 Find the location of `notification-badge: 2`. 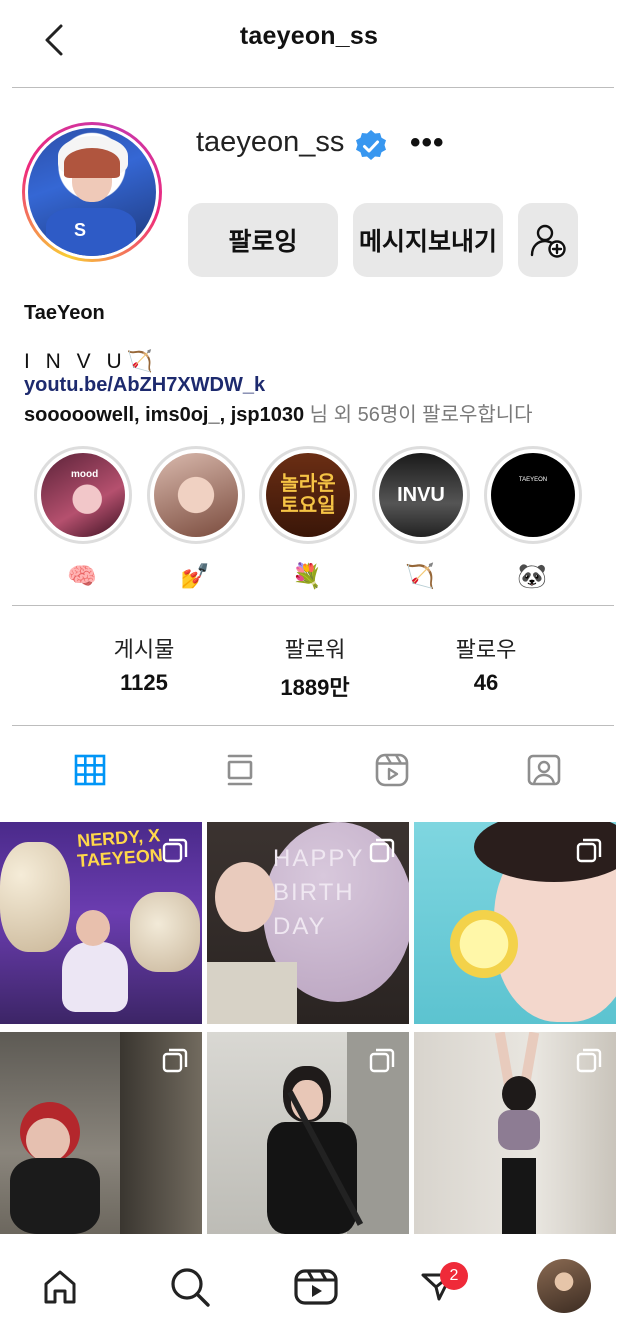

notification-badge: 2 is located at coordinates (454, 1276).